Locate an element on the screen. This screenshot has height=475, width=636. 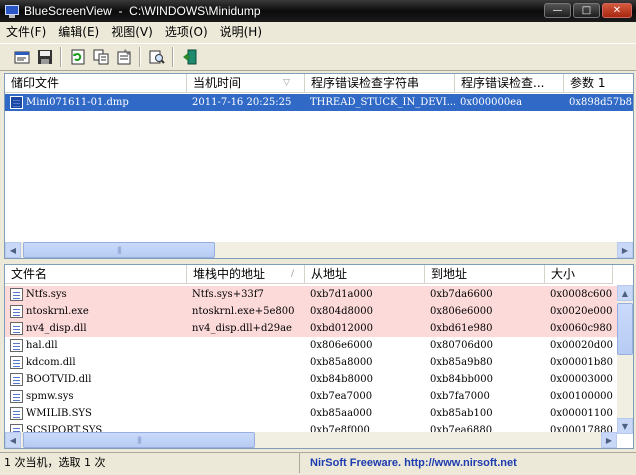
window-controls: — □ ✕ is located at coordinates (588, 10).